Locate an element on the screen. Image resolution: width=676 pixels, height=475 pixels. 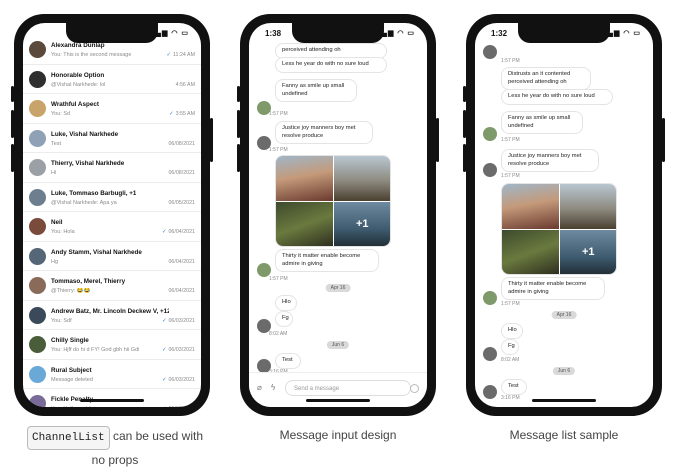
channel-name: Luke, Tommaso Barbugli, +1 is located at coordinates (94, 193).